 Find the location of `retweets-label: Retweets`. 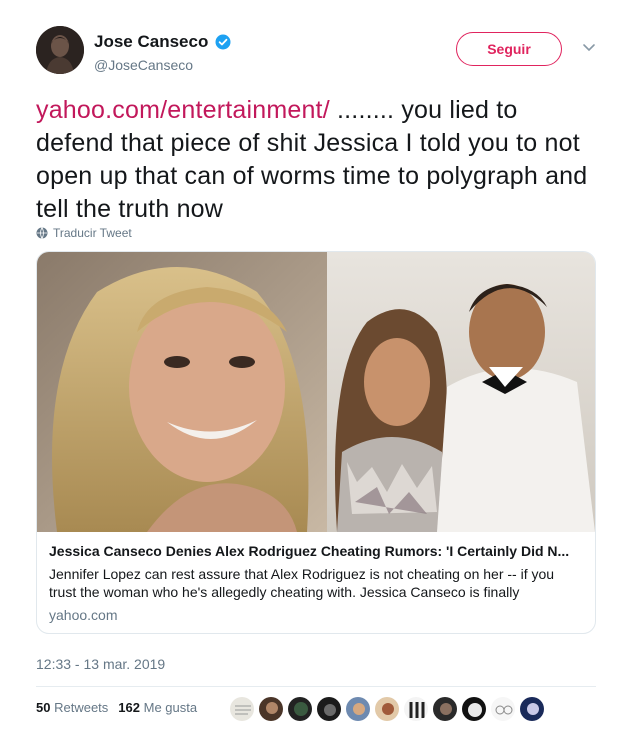

retweets-label: Retweets is located at coordinates (81, 707).